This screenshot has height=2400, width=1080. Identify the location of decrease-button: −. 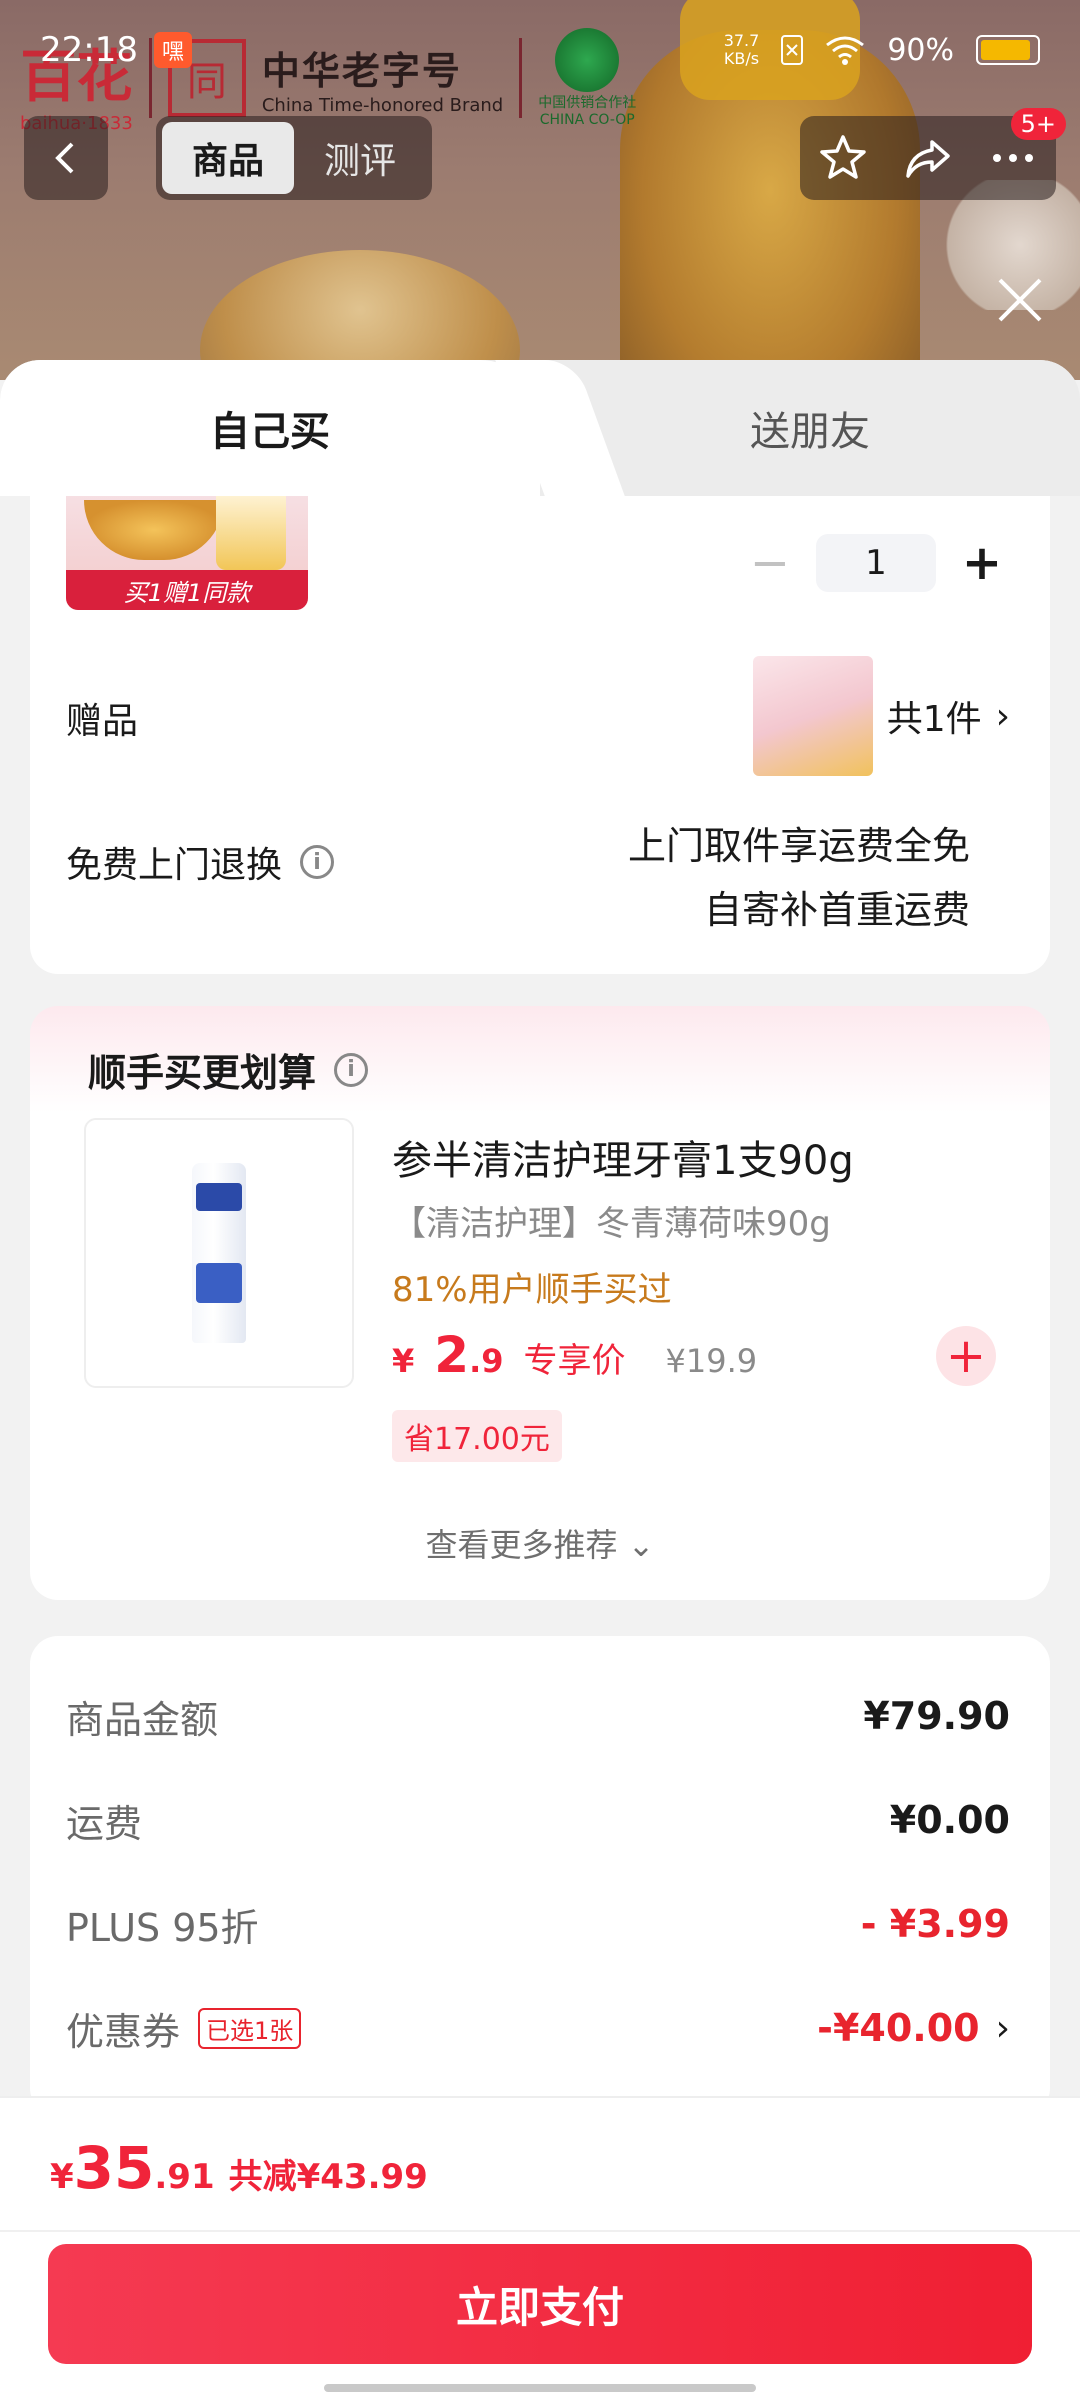
(770, 563).